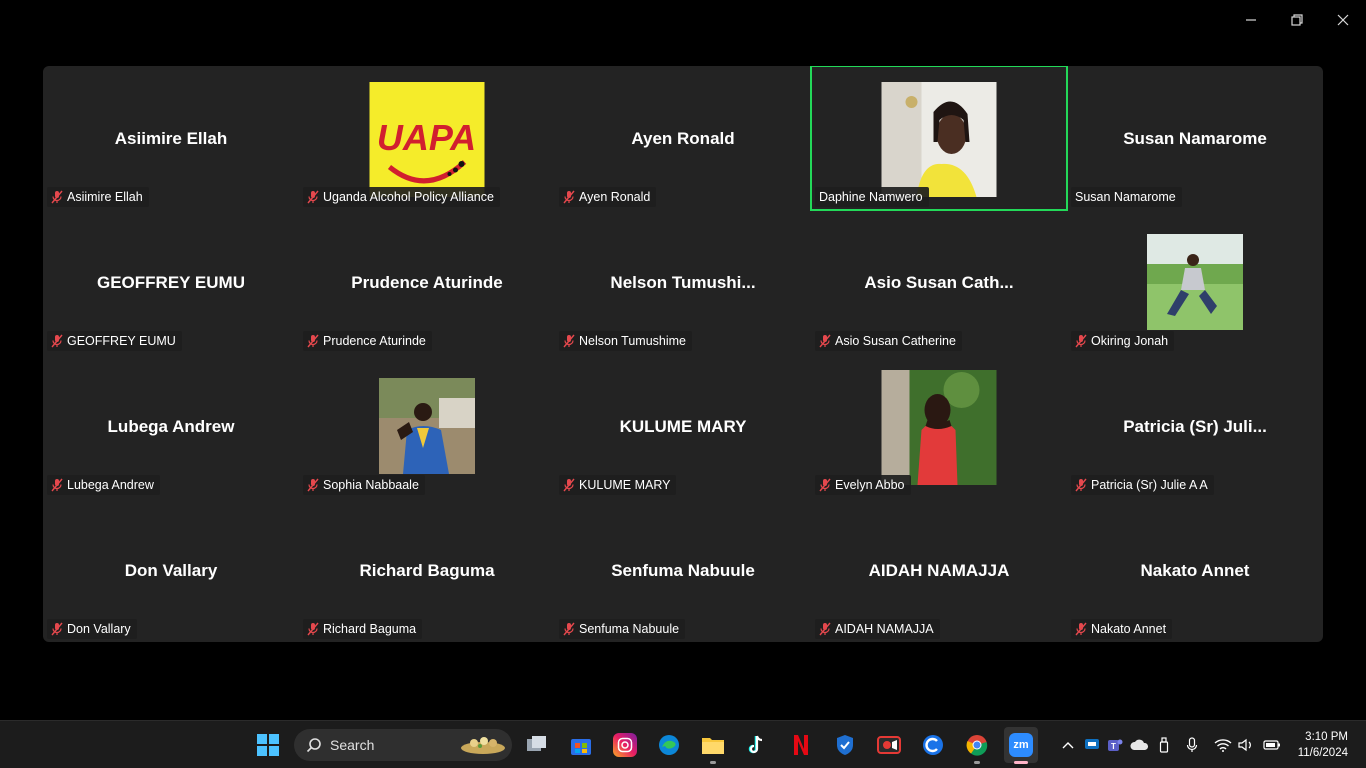 The height and width of the screenshot is (768, 1366). Describe the element at coordinates (1343, 20) in the screenshot. I see `close-button` at that location.